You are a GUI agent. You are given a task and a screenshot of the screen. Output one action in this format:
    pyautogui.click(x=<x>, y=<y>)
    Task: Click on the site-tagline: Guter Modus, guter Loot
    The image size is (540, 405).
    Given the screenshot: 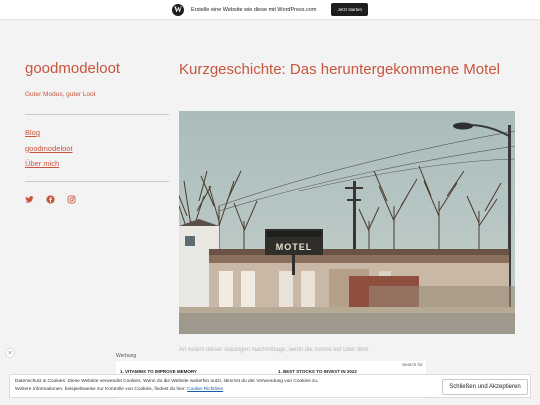 What is the action you would take?
    pyautogui.click(x=60, y=94)
    